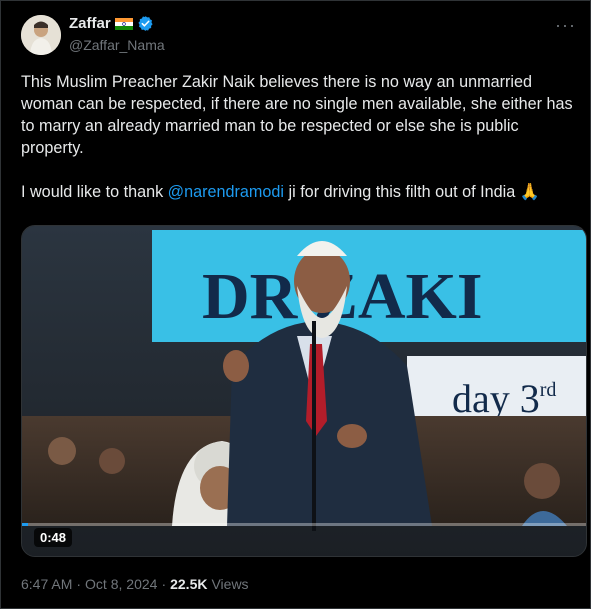 This screenshot has height=609, width=591. I want to click on author-name: Zaffar, so click(90, 23).